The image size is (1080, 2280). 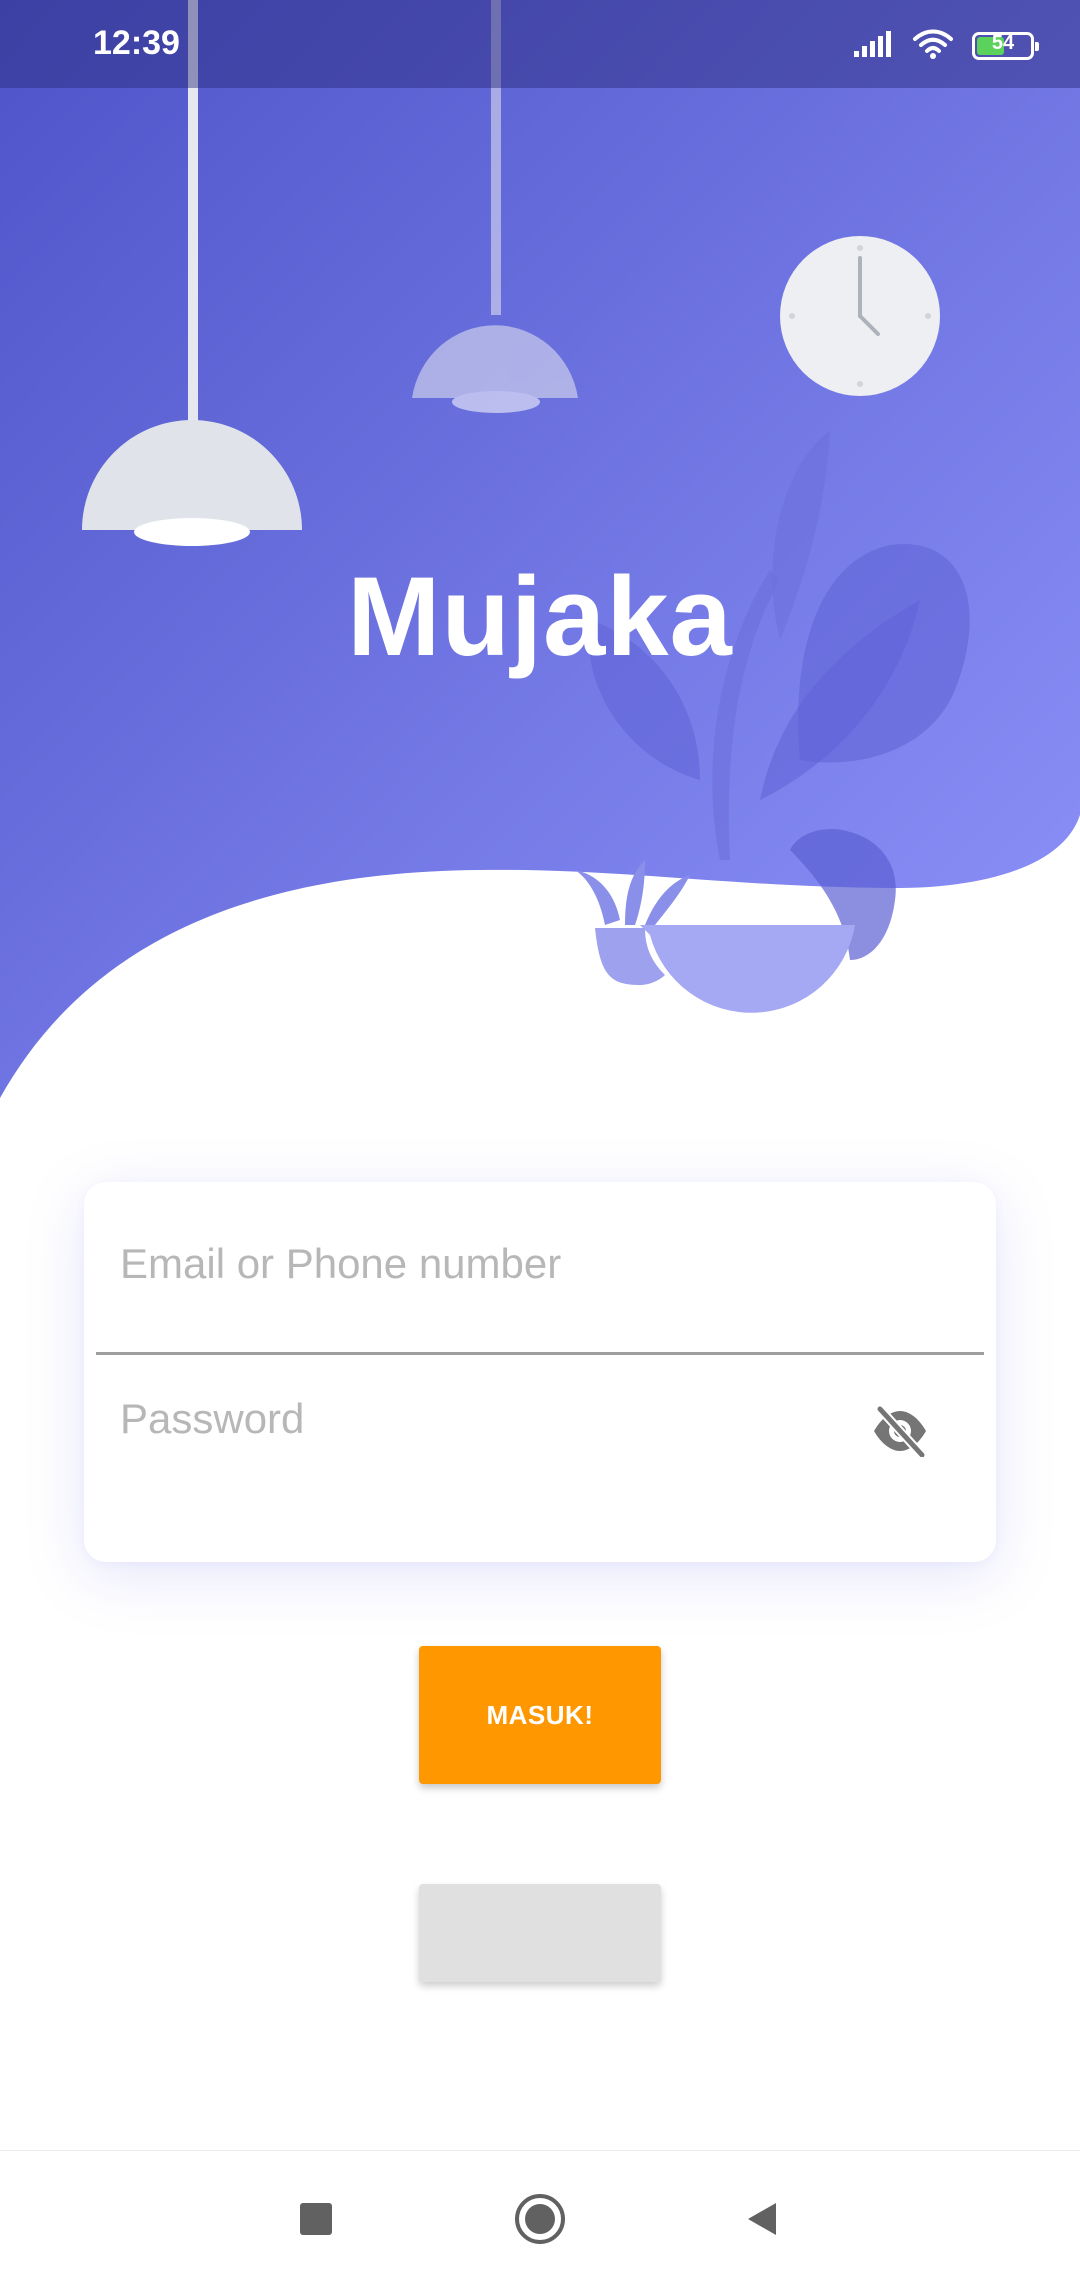 I want to click on wifi-icon, so click(x=933, y=46).